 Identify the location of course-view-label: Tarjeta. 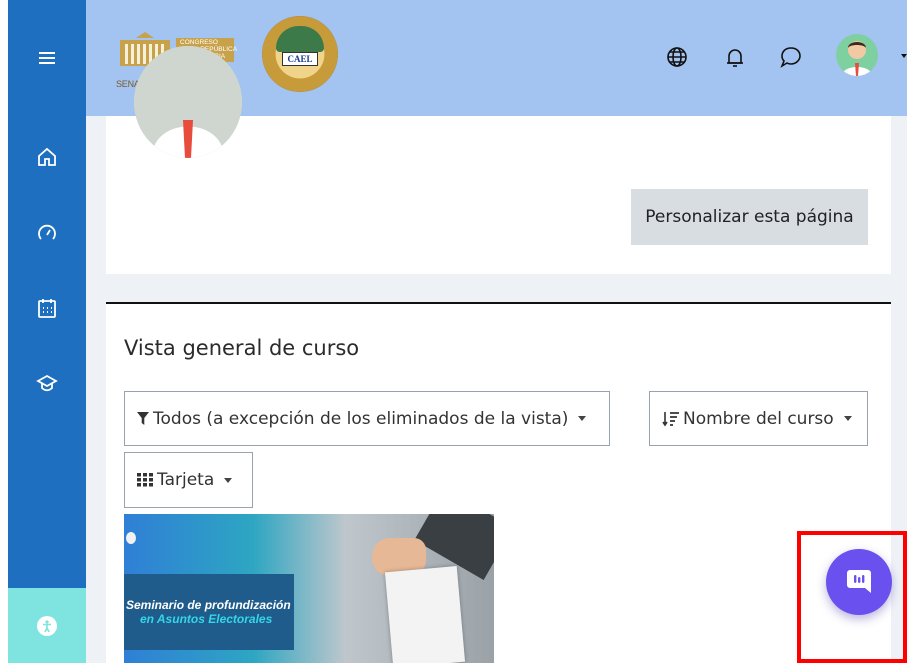
(186, 480).